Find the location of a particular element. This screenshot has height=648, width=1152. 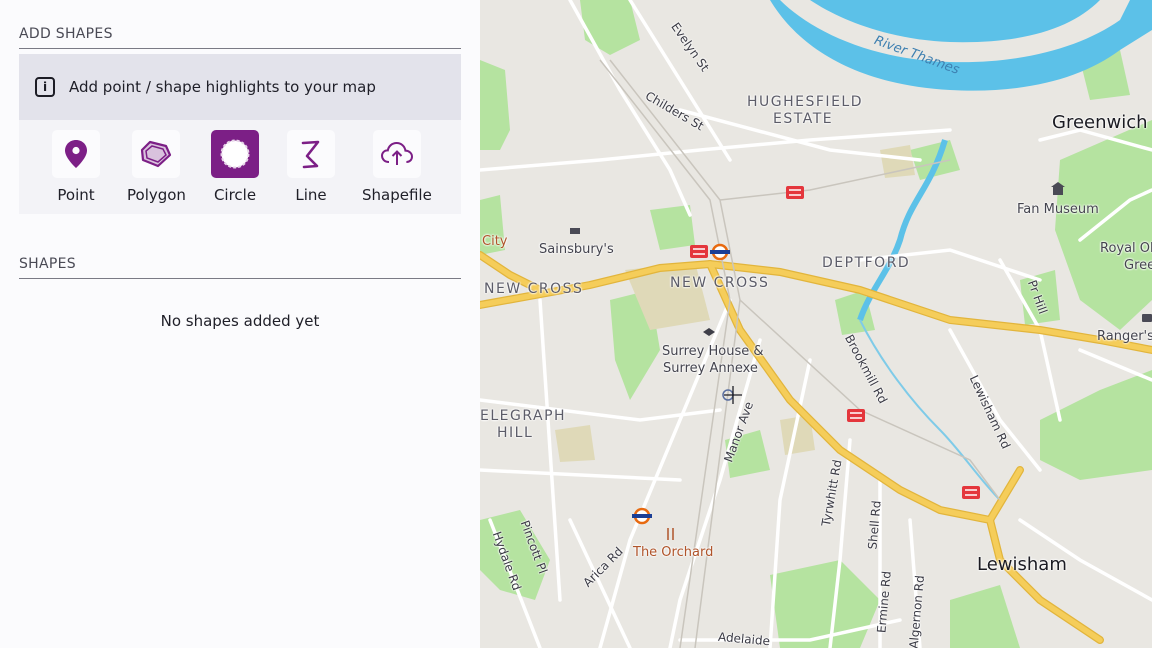

circle-icon is located at coordinates (235, 154).